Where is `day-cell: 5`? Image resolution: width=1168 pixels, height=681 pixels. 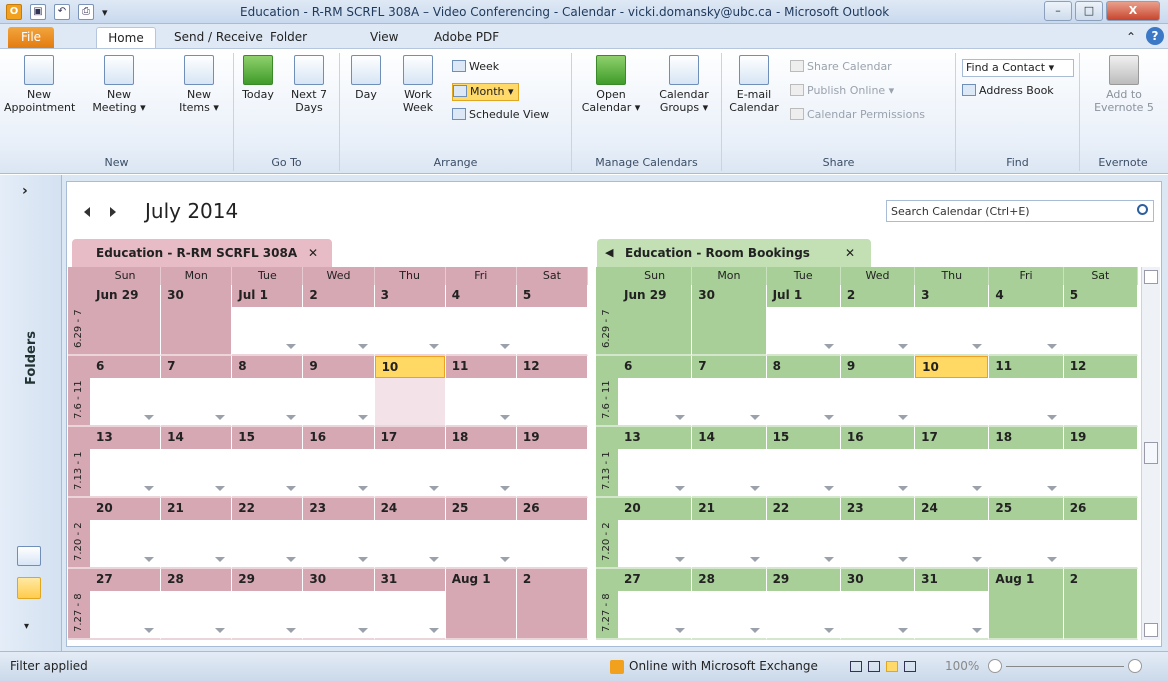 day-cell: 5 is located at coordinates (552, 320).